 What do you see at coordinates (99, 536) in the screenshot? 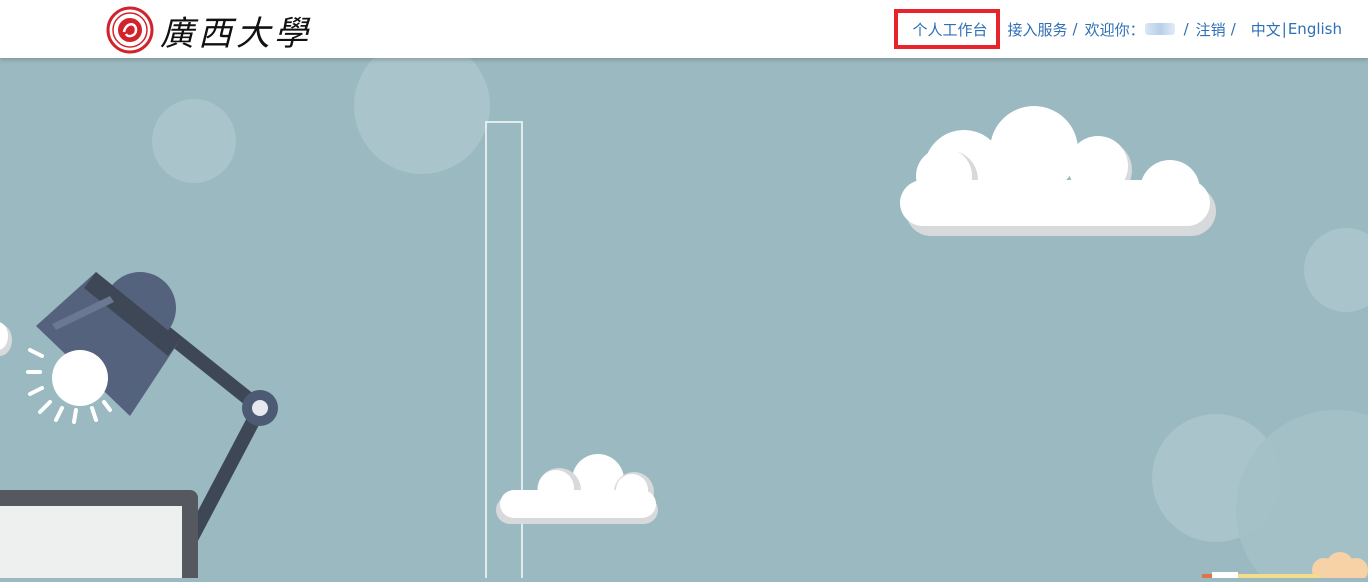
I see `monitor-illustration` at bounding box center [99, 536].